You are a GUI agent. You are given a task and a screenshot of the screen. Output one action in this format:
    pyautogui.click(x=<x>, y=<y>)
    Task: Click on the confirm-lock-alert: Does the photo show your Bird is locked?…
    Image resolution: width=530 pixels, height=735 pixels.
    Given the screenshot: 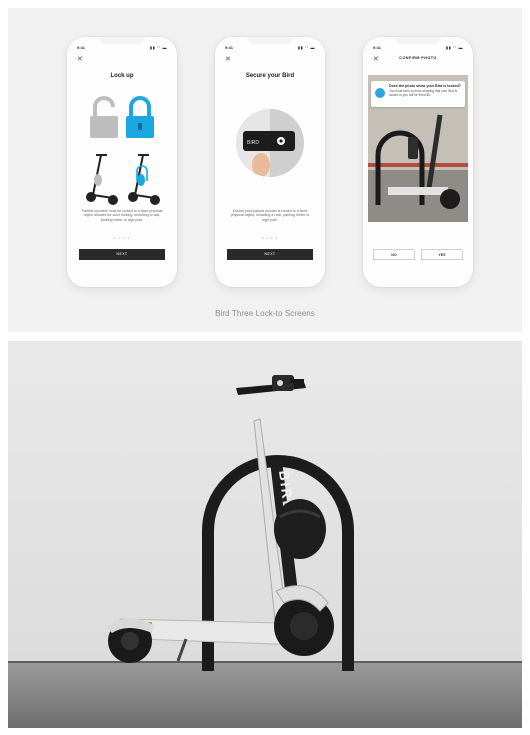 What is the action you would take?
    pyautogui.click(x=418, y=94)
    